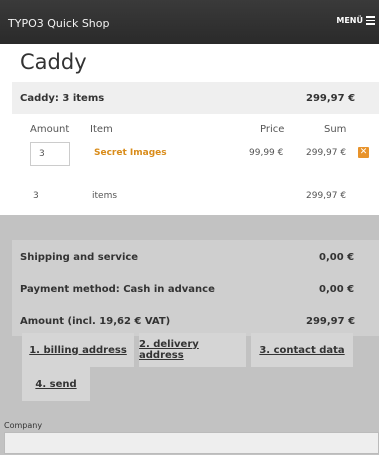 This screenshot has height=455, width=379. What do you see at coordinates (130, 153) in the screenshot?
I see `item-name-link: Secret Images` at bounding box center [130, 153].